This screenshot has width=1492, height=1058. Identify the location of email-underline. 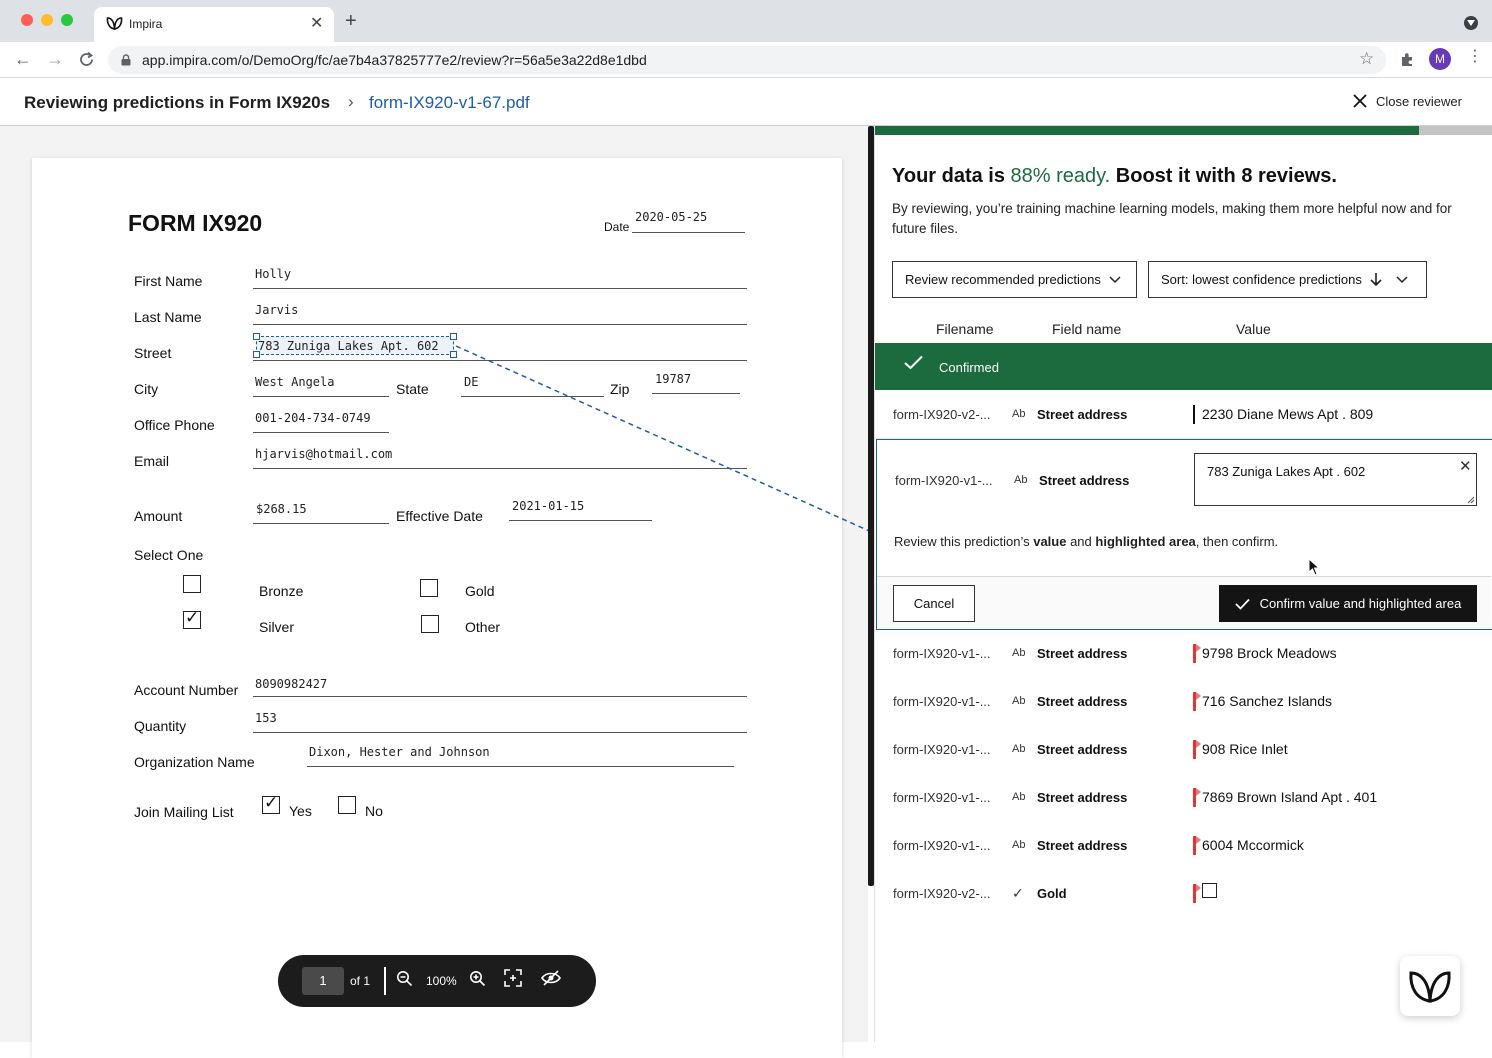
(500, 468).